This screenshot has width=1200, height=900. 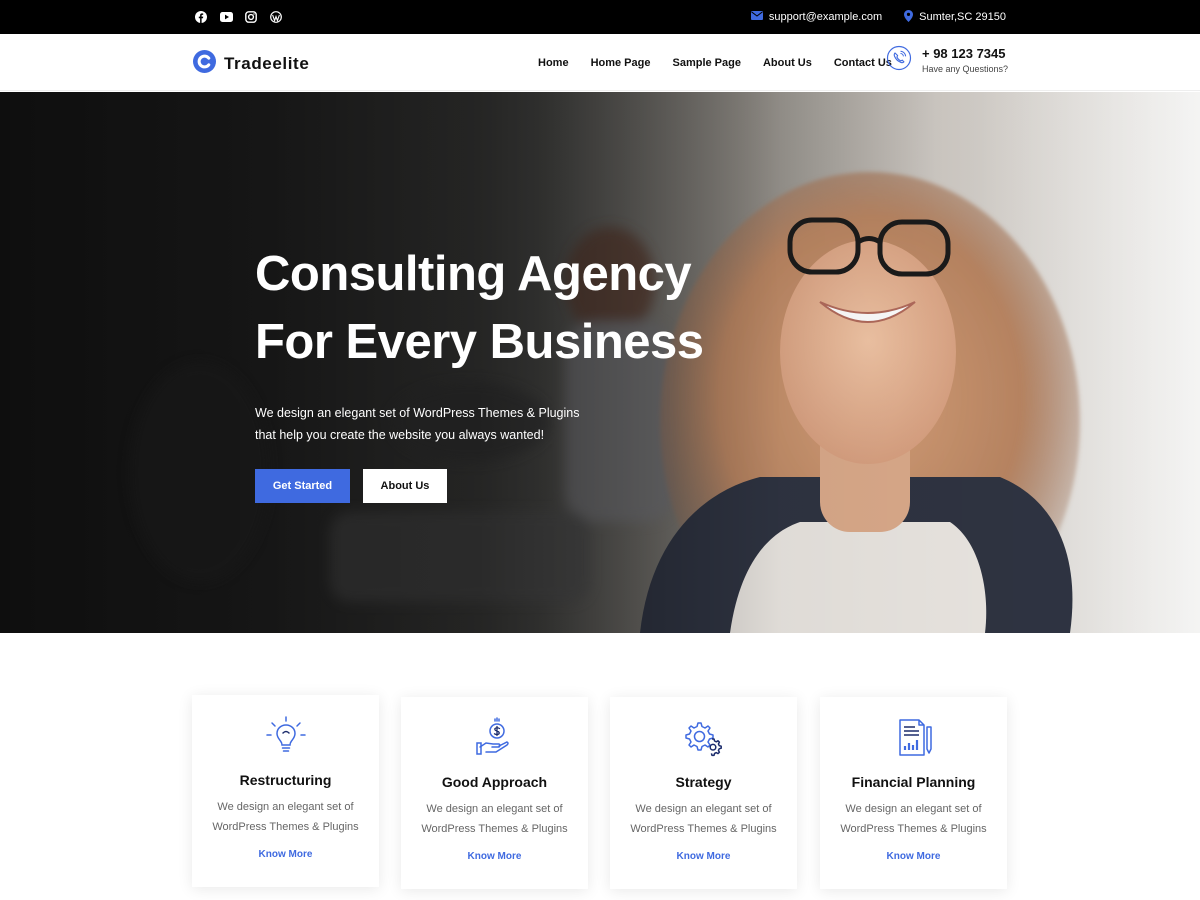 I want to click on email-item: support@example.com, so click(x=816, y=17).